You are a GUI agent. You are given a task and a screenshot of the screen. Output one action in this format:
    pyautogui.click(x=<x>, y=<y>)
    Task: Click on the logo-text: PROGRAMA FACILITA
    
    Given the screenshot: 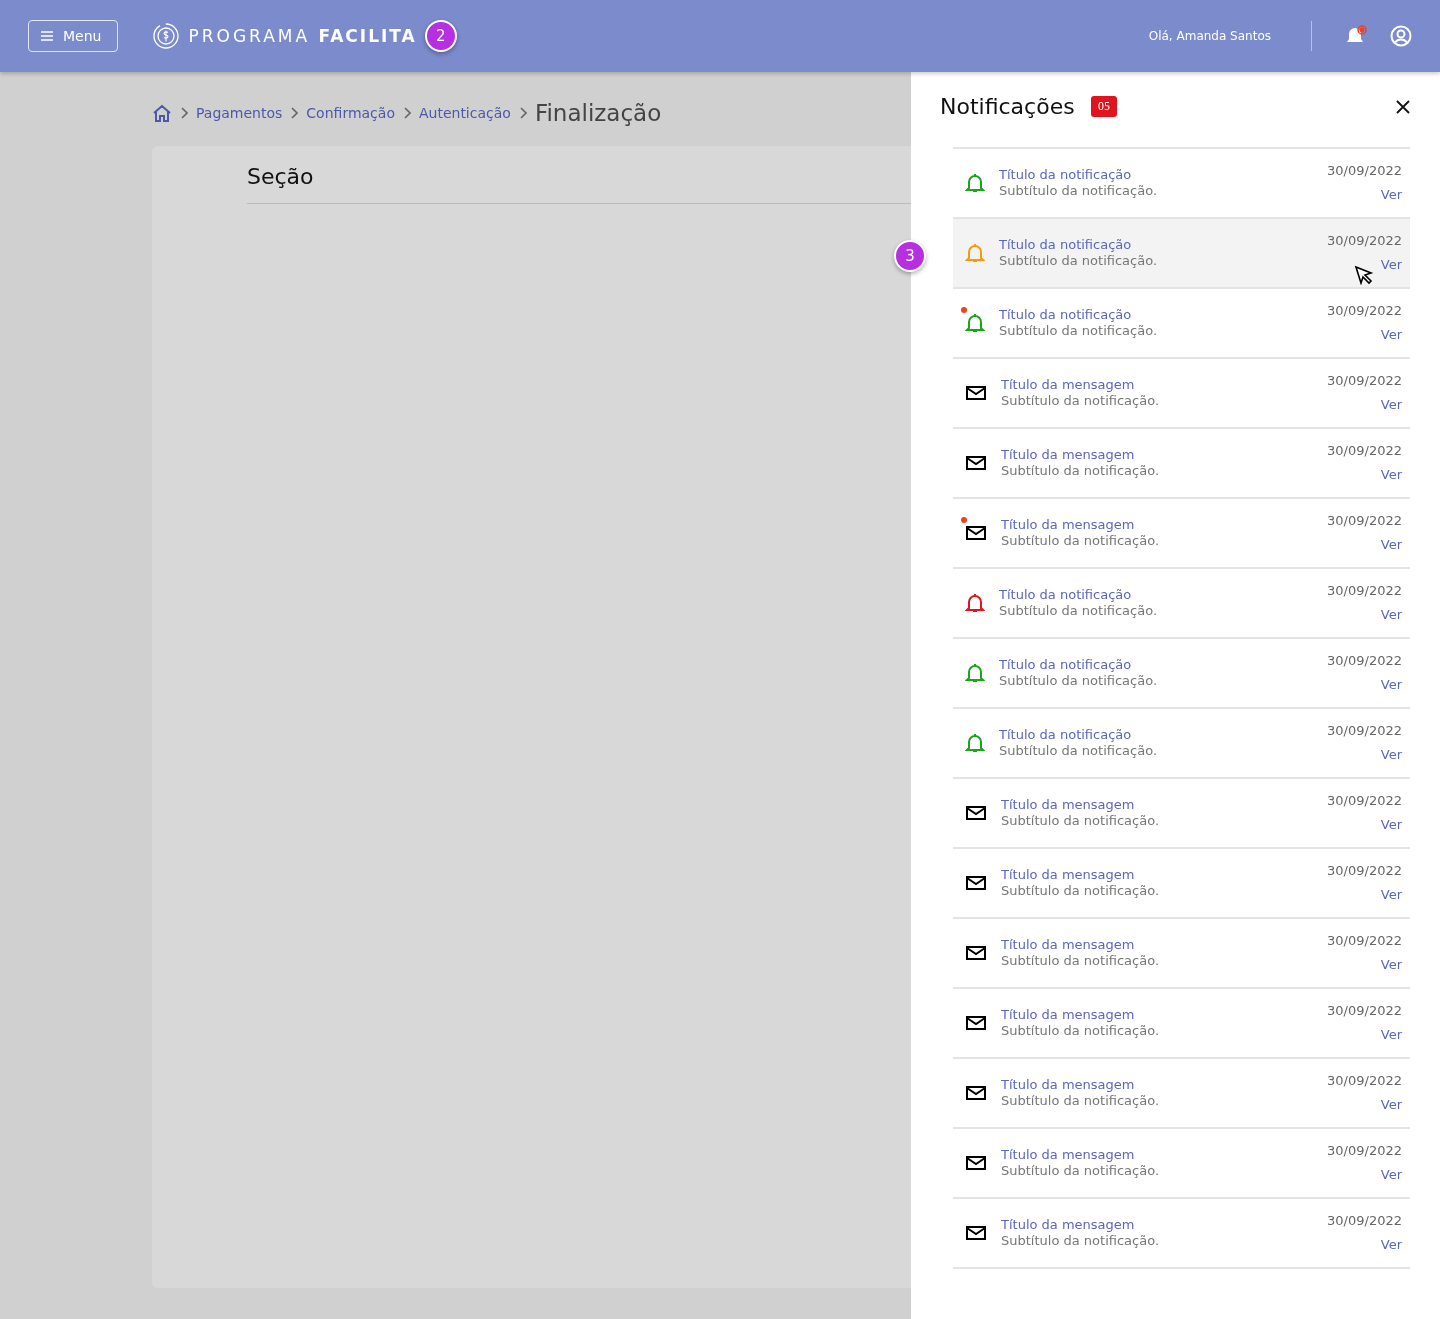 What is the action you would take?
    pyautogui.click(x=302, y=36)
    